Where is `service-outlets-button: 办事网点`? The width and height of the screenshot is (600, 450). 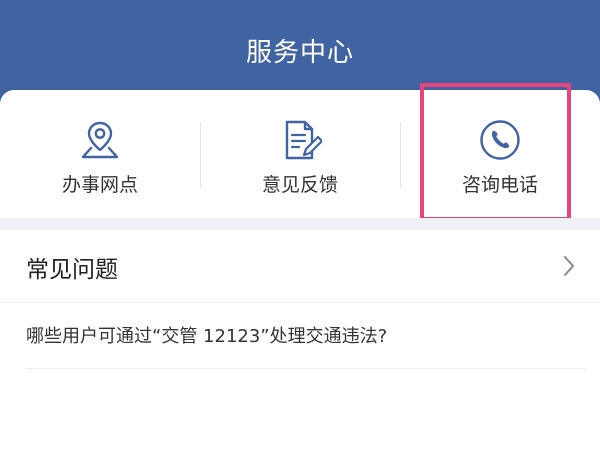
service-outlets-button: 办事网点 is located at coordinates (100, 154).